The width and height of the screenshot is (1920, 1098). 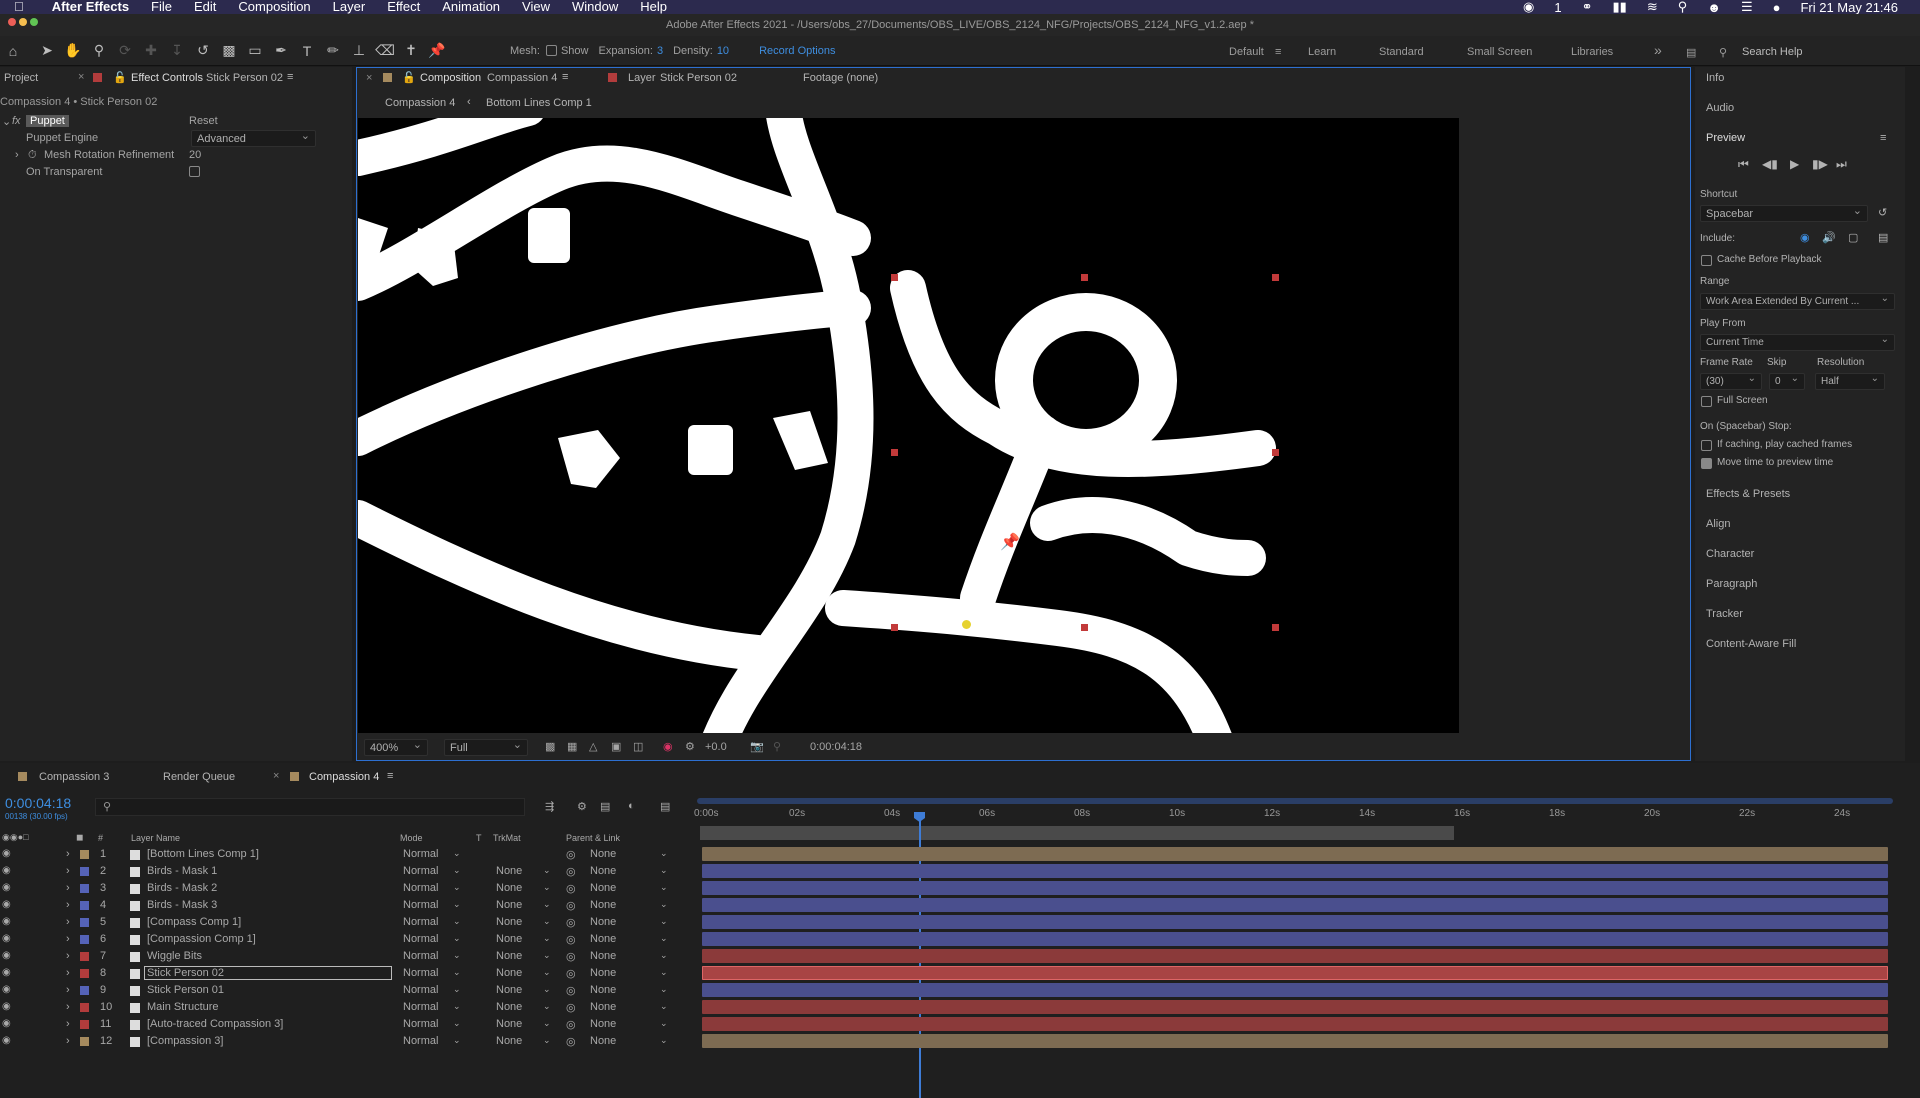 What do you see at coordinates (182, 888) in the screenshot?
I see `layer-name: Birds - Mask 2` at bounding box center [182, 888].